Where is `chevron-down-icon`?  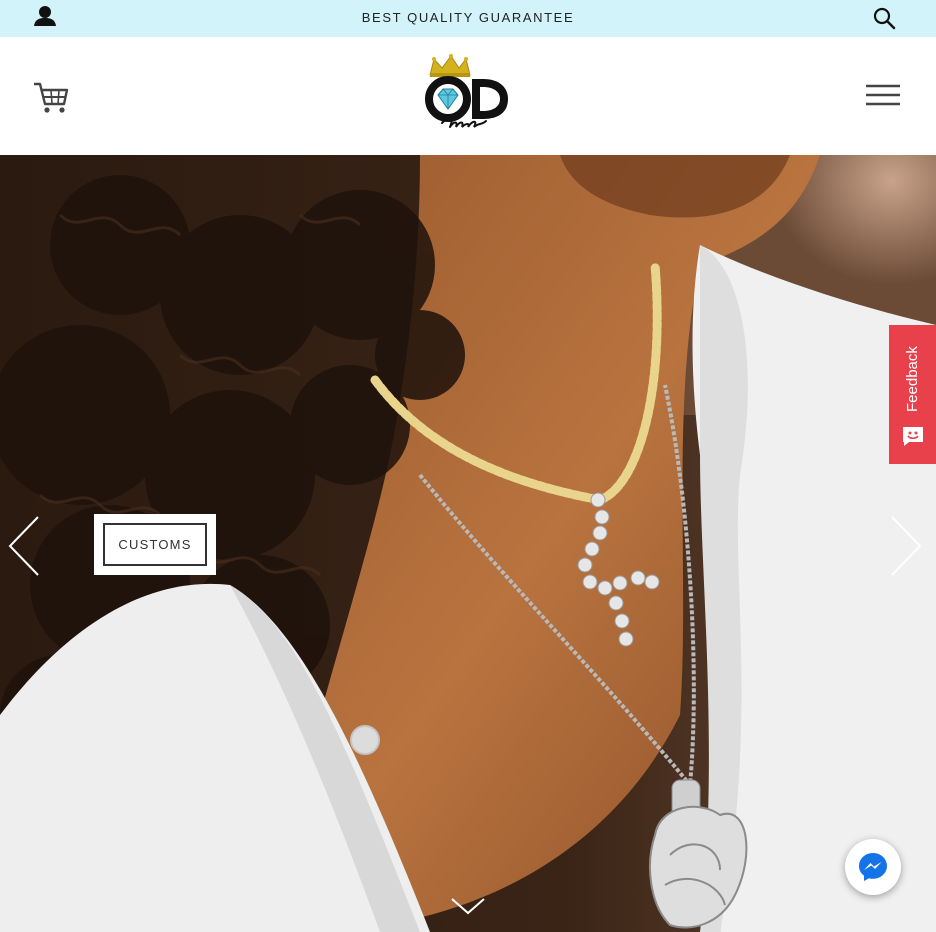 chevron-down-icon is located at coordinates (468, 906).